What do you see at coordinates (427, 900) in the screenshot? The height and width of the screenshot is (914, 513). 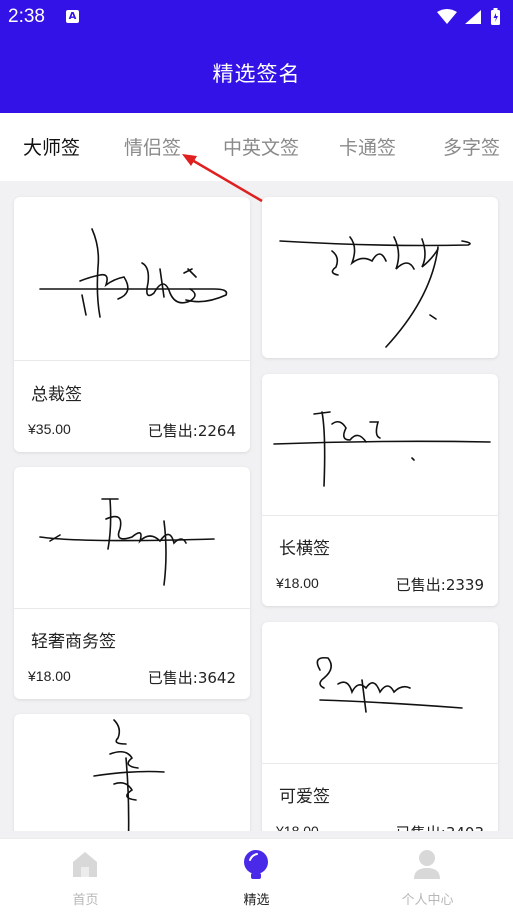 I see `nav-profile-label: 个人中心` at bounding box center [427, 900].